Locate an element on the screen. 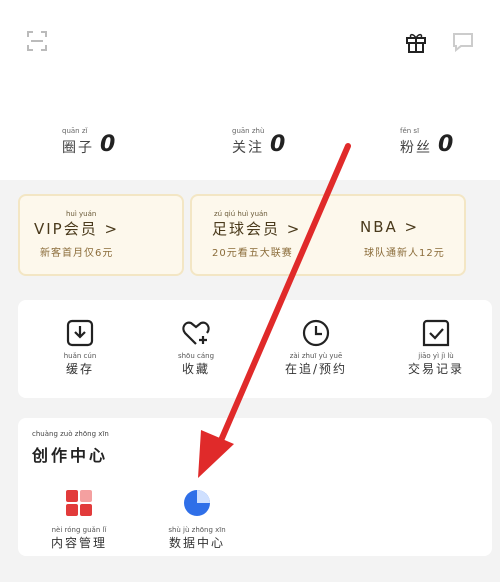  creation-pinyin: chuàng zuò zhōng xīn is located at coordinates (70, 434).